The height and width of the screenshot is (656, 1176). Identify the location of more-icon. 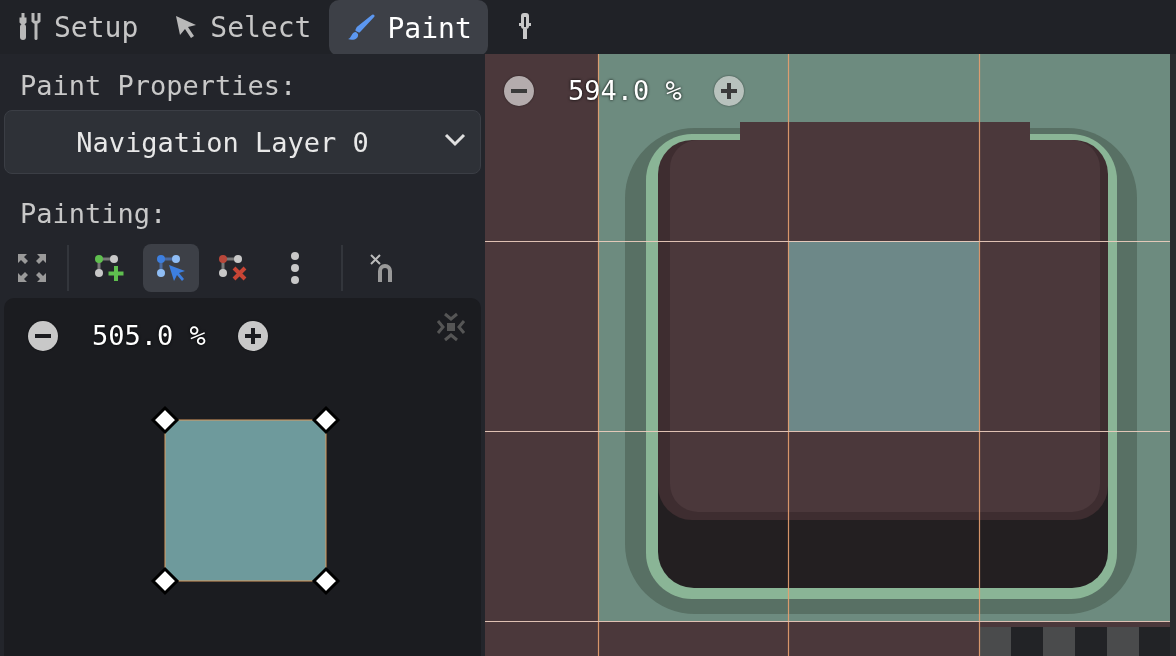
(295, 268).